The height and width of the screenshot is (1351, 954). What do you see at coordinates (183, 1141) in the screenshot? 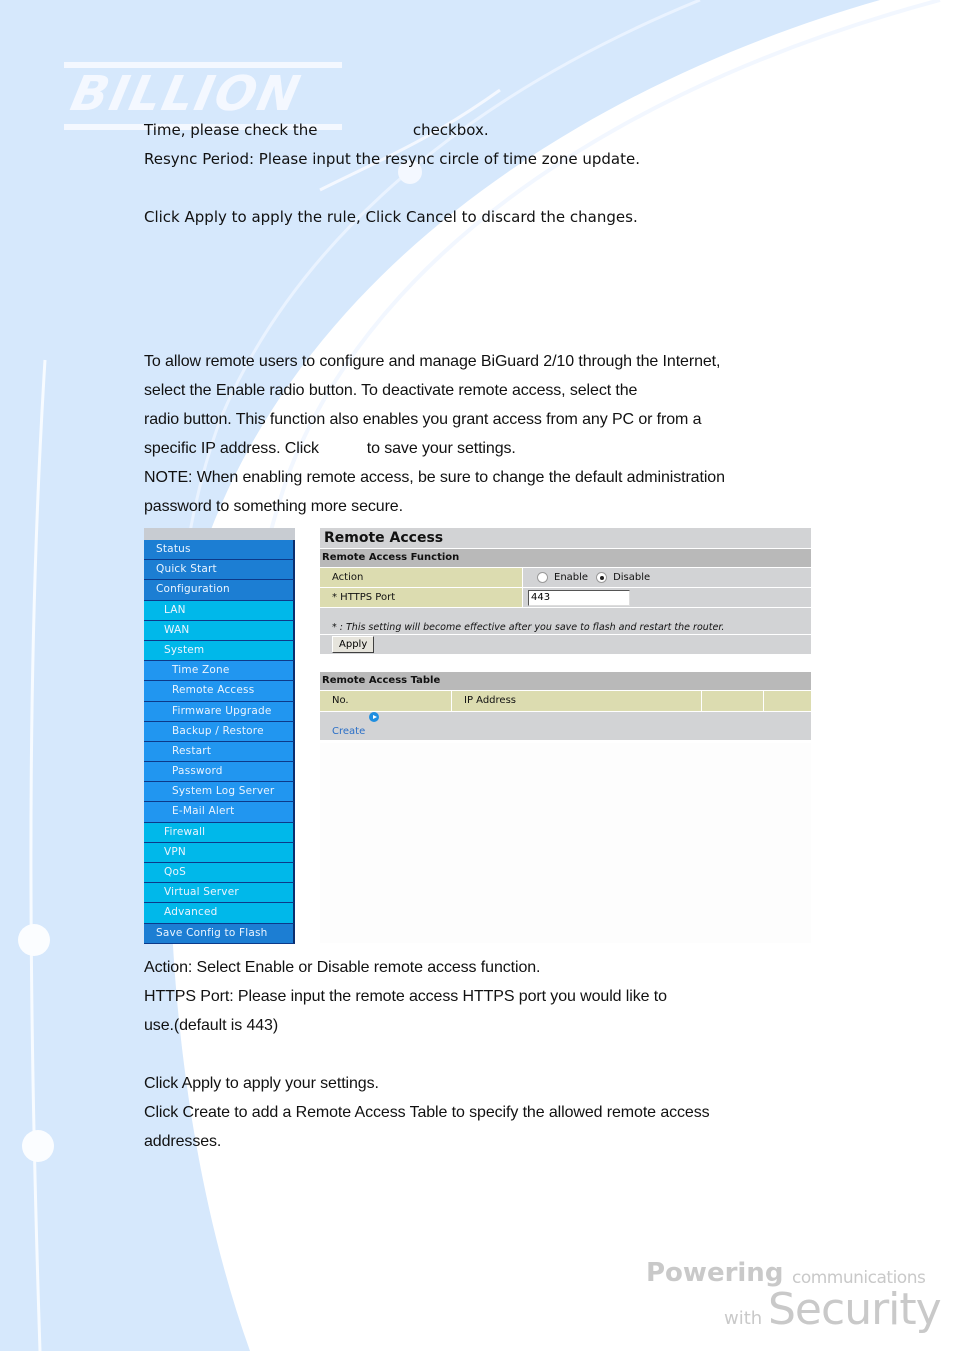
I see `text-line: addresses.` at bounding box center [183, 1141].